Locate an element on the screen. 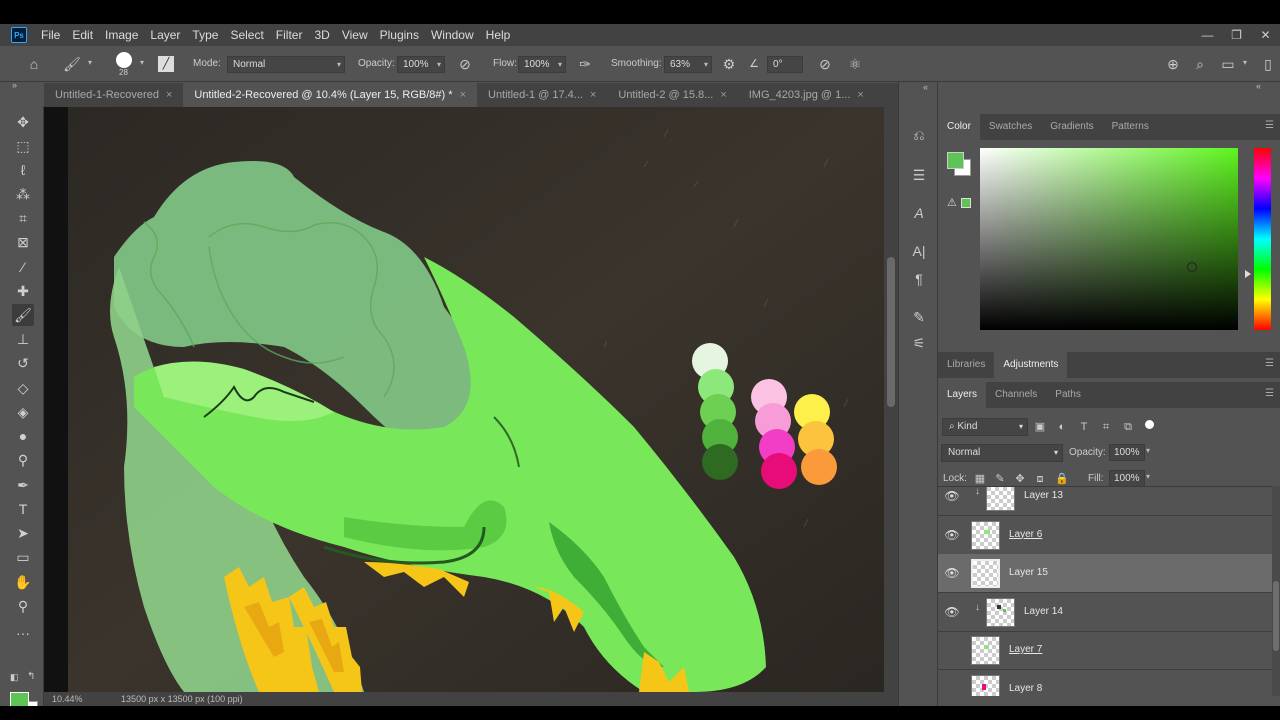  type-tool-icon: T is located at coordinates (23, 509).